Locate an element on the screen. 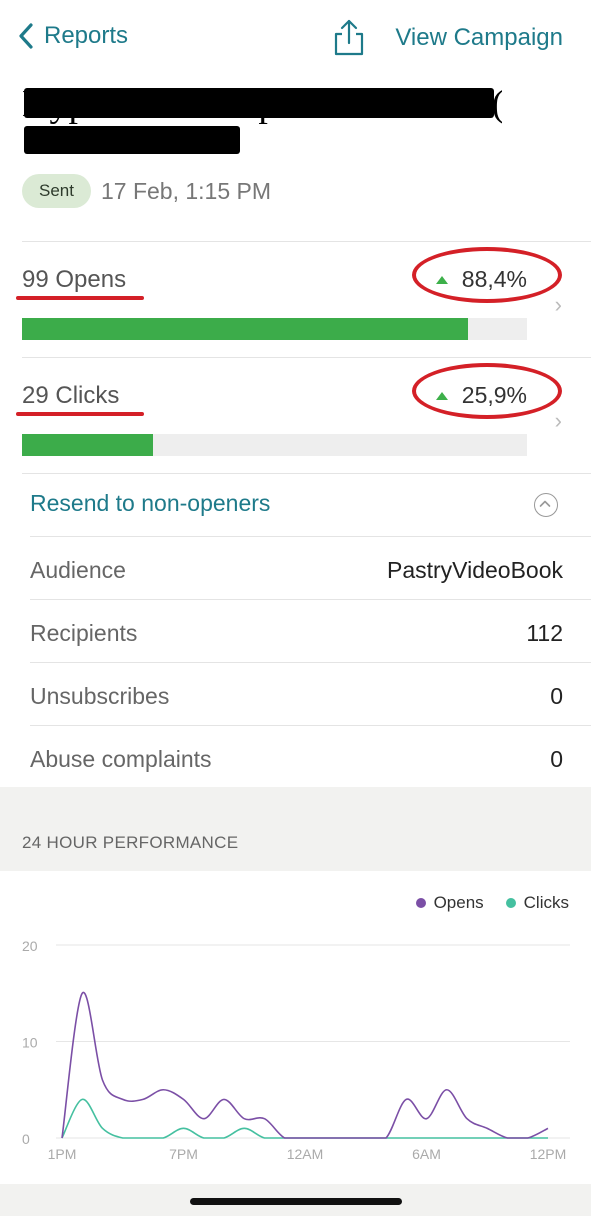 The width and height of the screenshot is (591, 1216). x-tick-label: 6AM is located at coordinates (426, 1154).